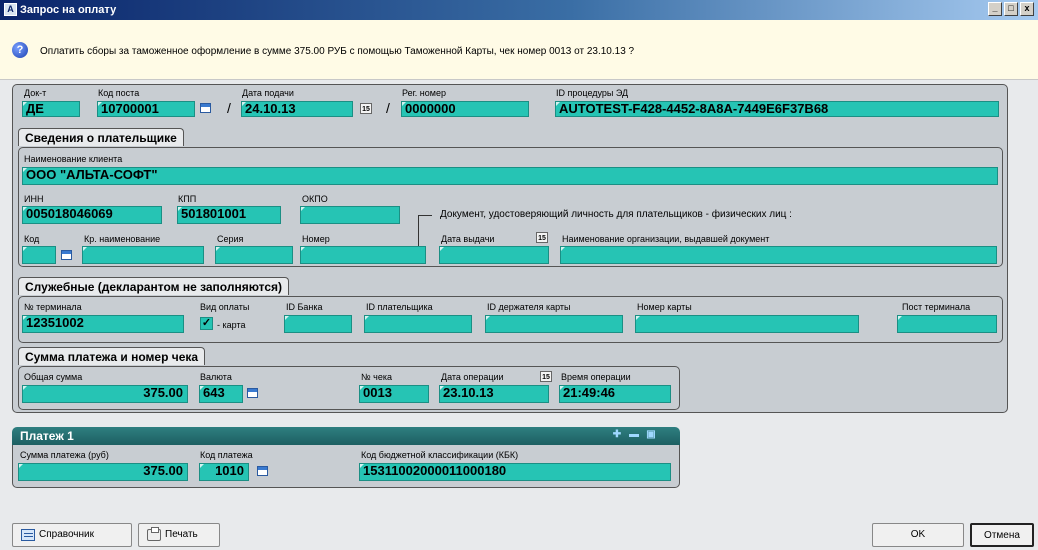  What do you see at coordinates (554, 324) in the screenshot?
I see `card-holder-field` at bounding box center [554, 324].